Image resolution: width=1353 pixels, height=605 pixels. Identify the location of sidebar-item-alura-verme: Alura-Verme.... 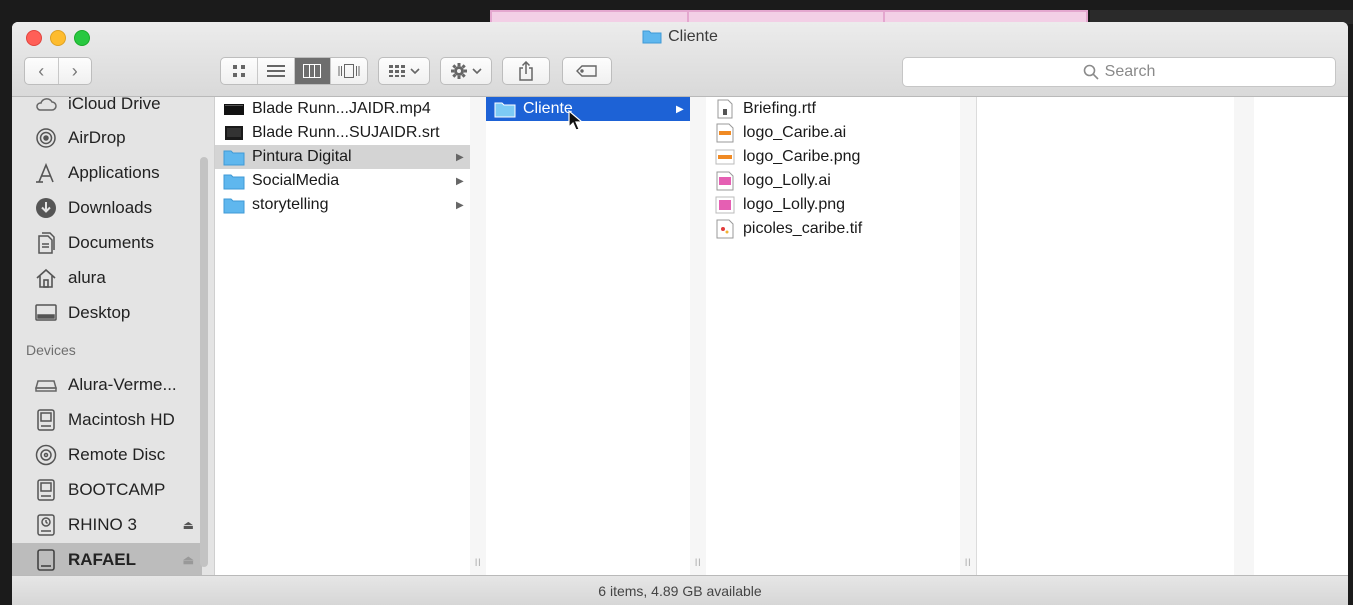
(107, 385).